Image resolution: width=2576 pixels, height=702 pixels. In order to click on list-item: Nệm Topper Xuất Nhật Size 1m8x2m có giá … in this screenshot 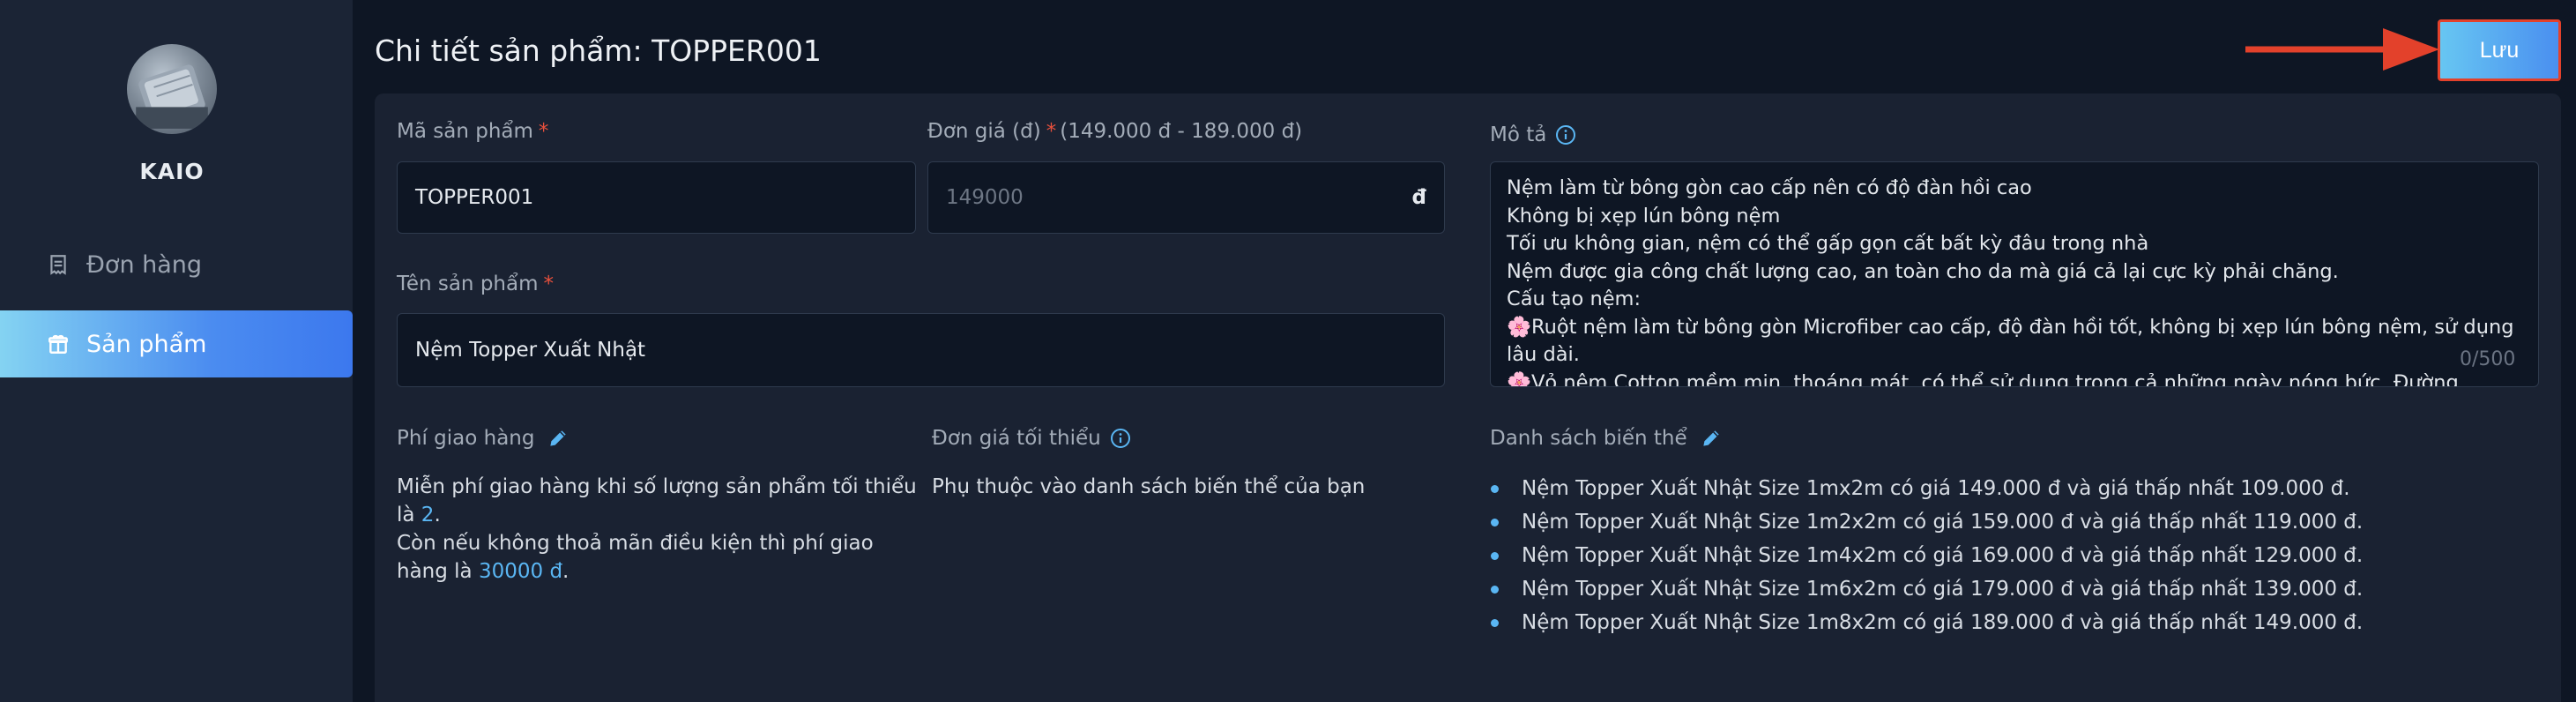, I will do `click(1926, 622)`.